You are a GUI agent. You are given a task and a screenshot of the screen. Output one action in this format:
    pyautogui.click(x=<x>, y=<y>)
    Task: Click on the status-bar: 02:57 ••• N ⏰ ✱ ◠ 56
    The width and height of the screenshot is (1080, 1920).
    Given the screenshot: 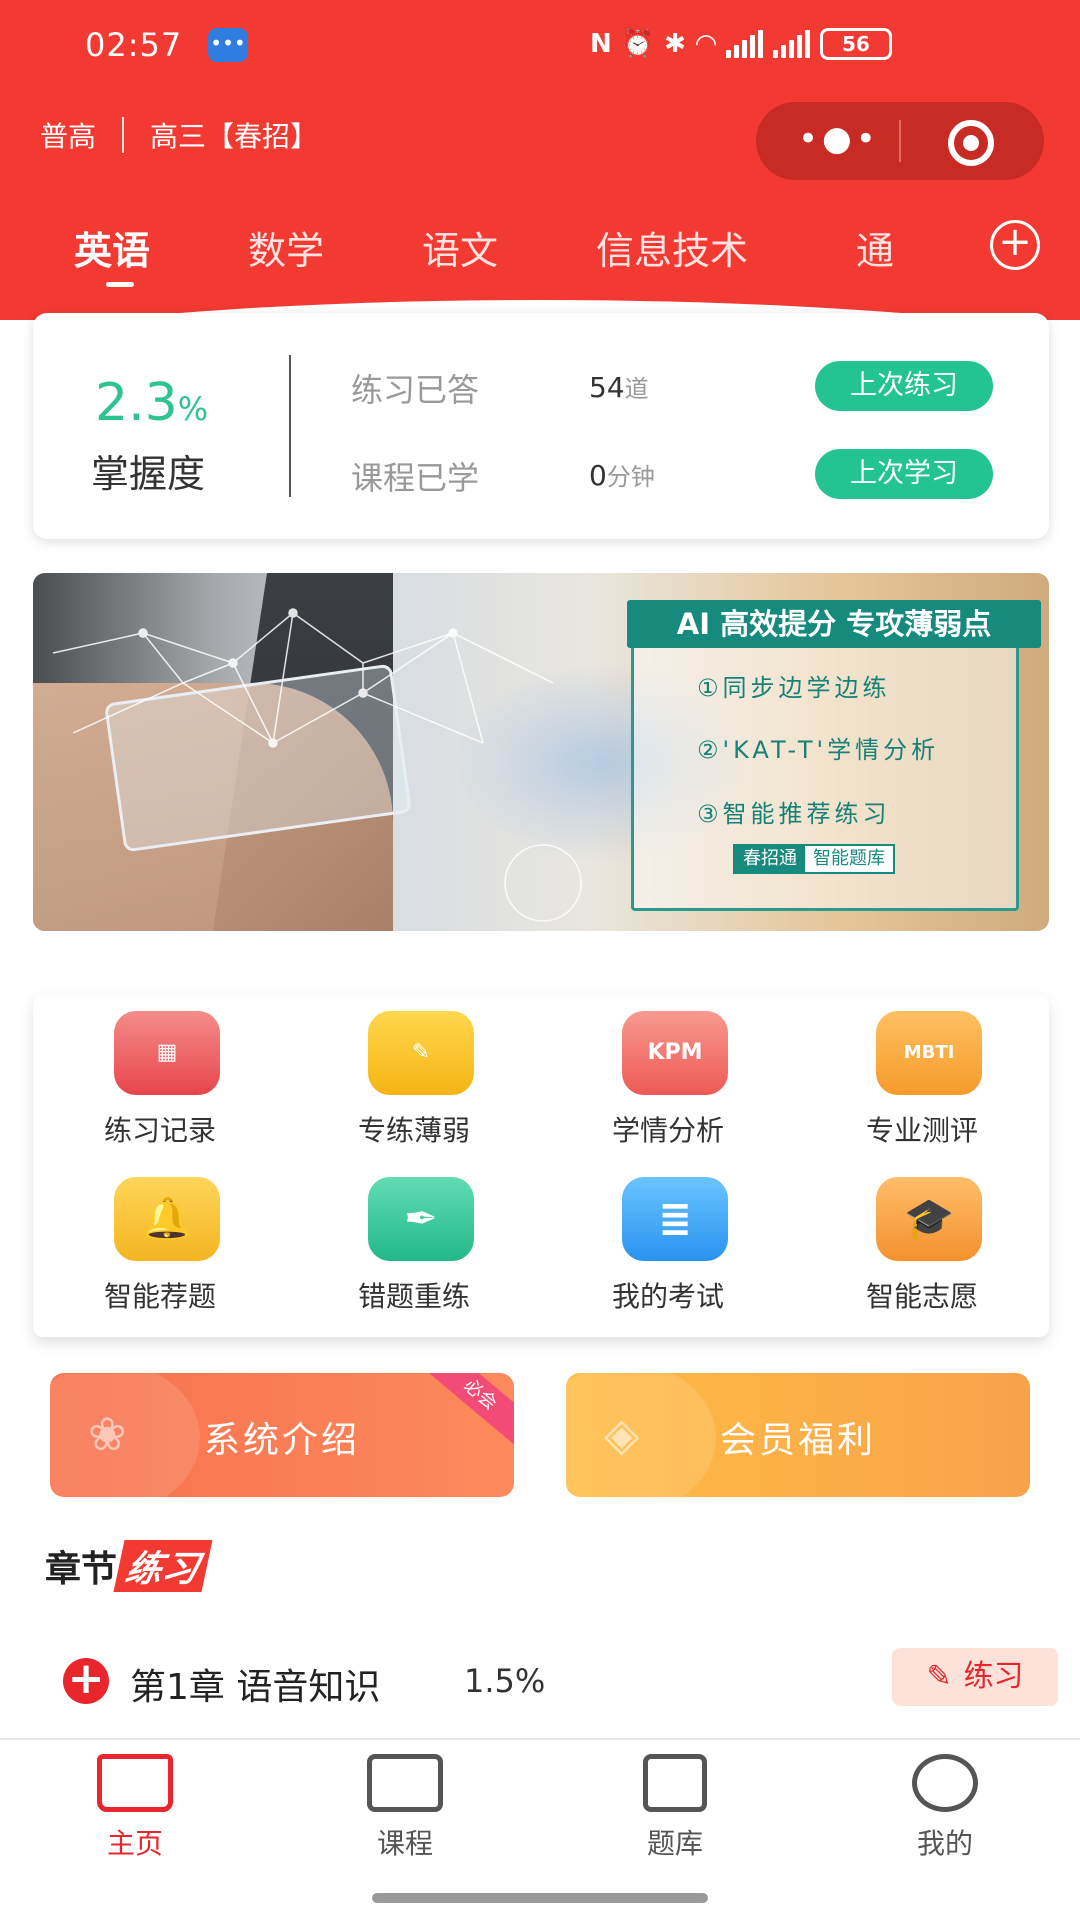 What is the action you would take?
    pyautogui.click(x=540, y=45)
    